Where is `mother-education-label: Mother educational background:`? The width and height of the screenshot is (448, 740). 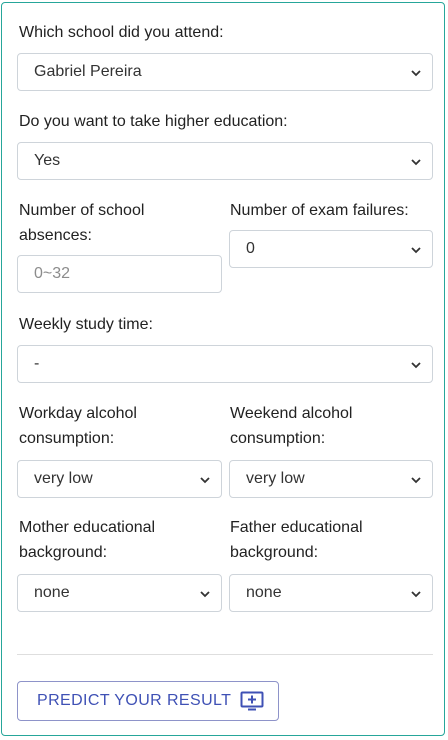 mother-education-label: Mother educational background: is located at coordinates (87, 540).